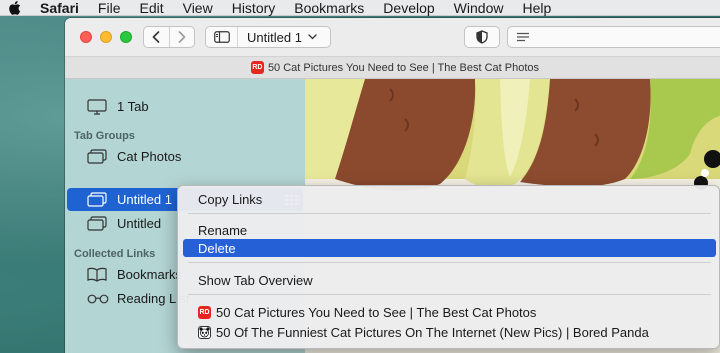 The height and width of the screenshot is (353, 720). Describe the element at coordinates (312, 37) in the screenshot. I see `chevron-down-icon` at that location.